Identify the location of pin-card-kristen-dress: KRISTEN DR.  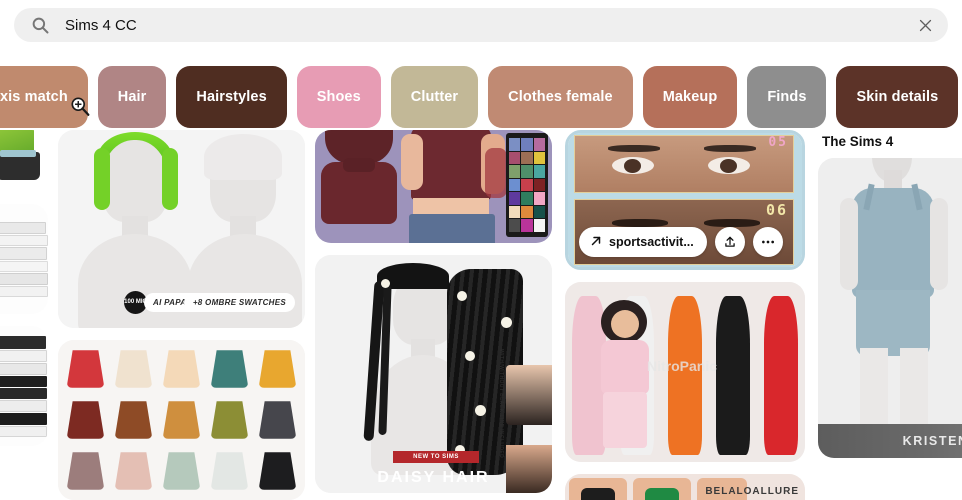
(890, 308).